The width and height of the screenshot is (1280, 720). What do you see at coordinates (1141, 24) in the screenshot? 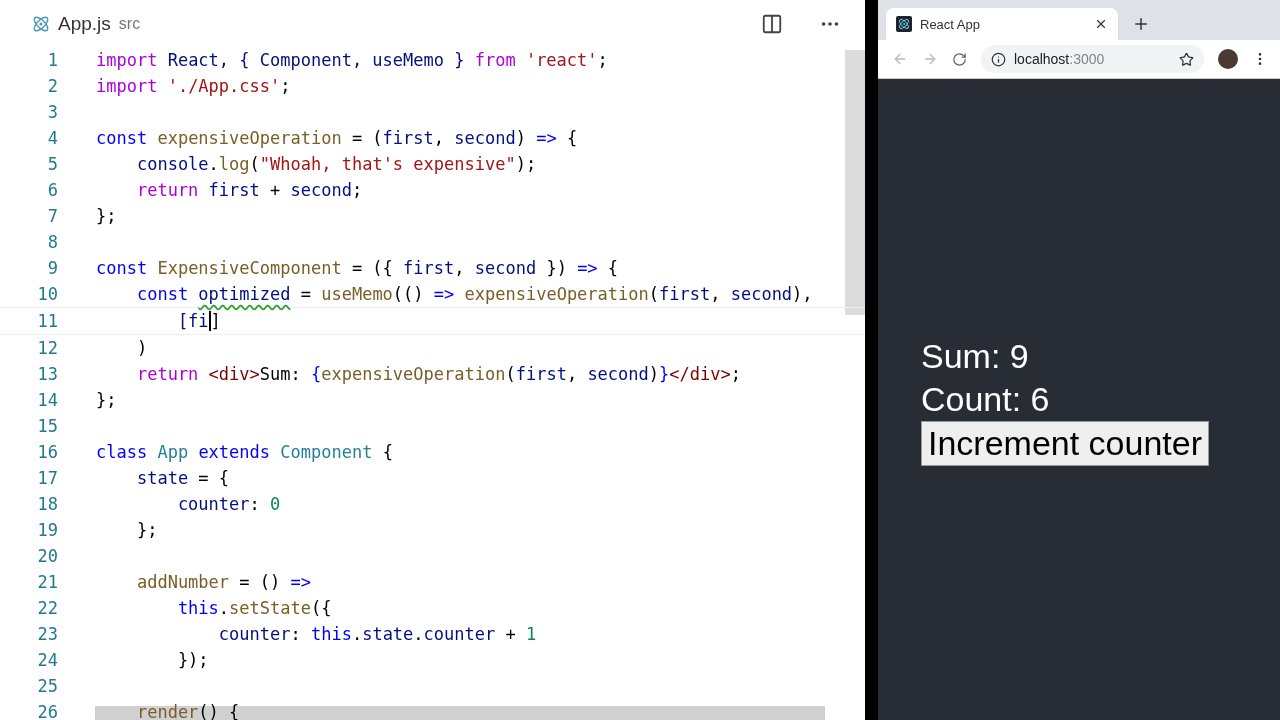
I see `new-tab-icon` at bounding box center [1141, 24].